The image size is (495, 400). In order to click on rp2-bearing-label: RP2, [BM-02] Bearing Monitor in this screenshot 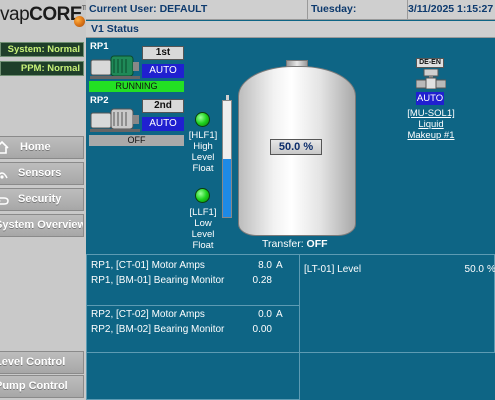, I will do `click(158, 329)`.